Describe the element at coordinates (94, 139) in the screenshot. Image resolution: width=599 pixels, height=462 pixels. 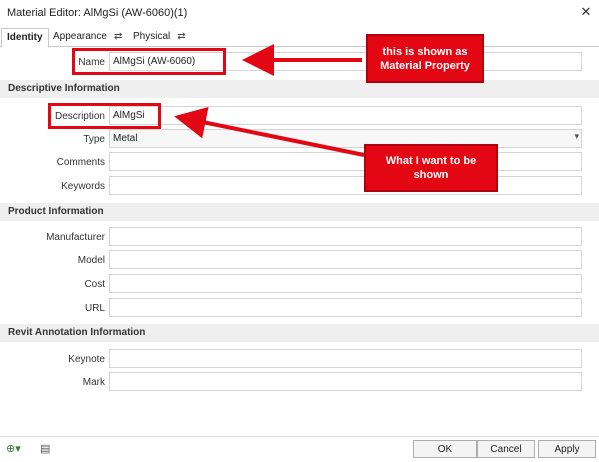
I see `type-label: Type` at that location.